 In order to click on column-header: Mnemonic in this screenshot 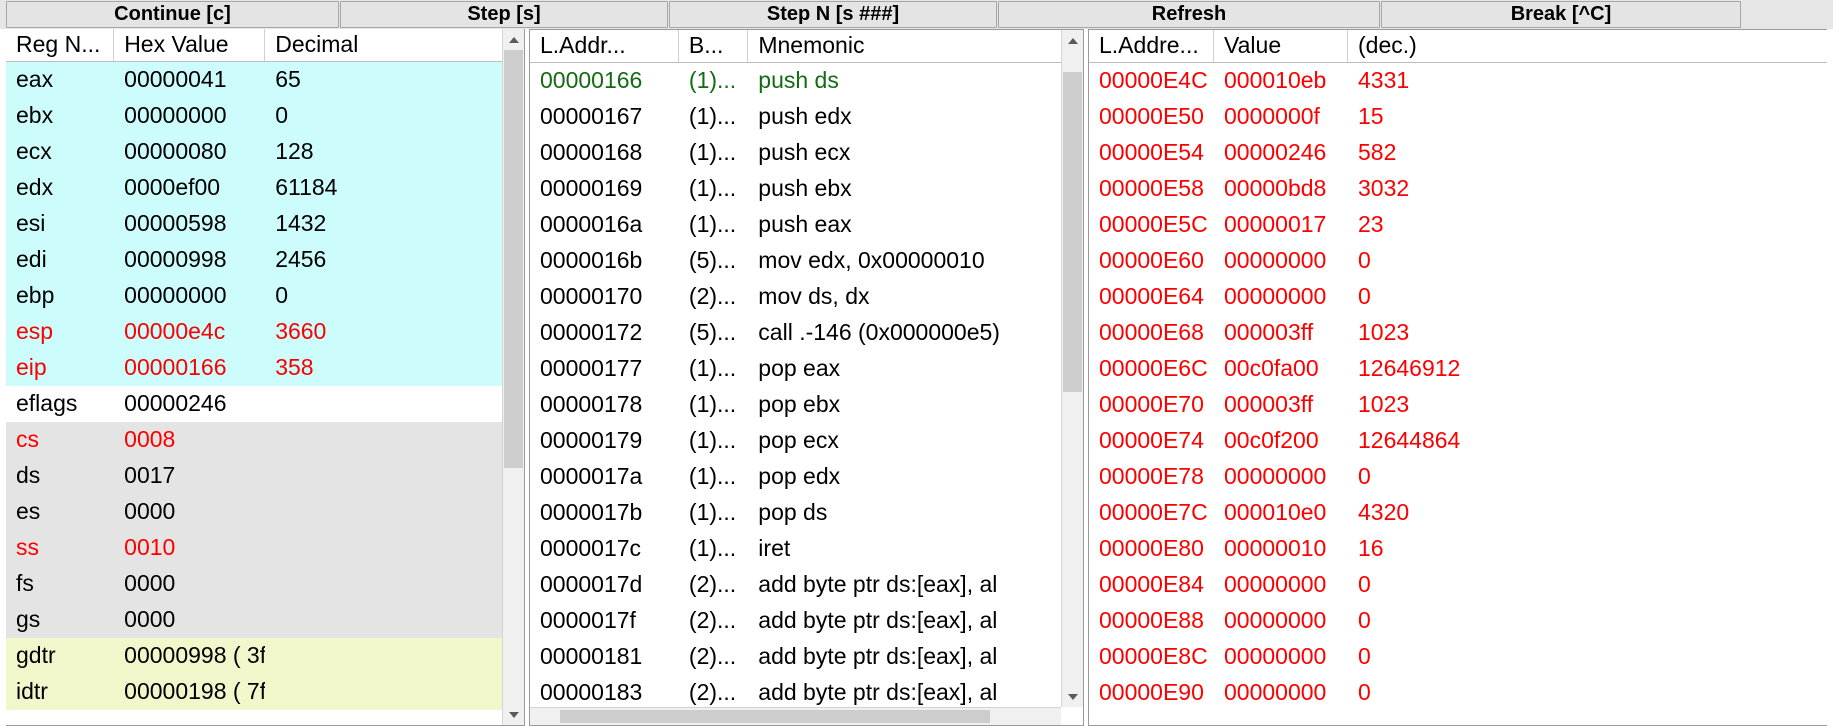, I will do `click(904, 46)`.